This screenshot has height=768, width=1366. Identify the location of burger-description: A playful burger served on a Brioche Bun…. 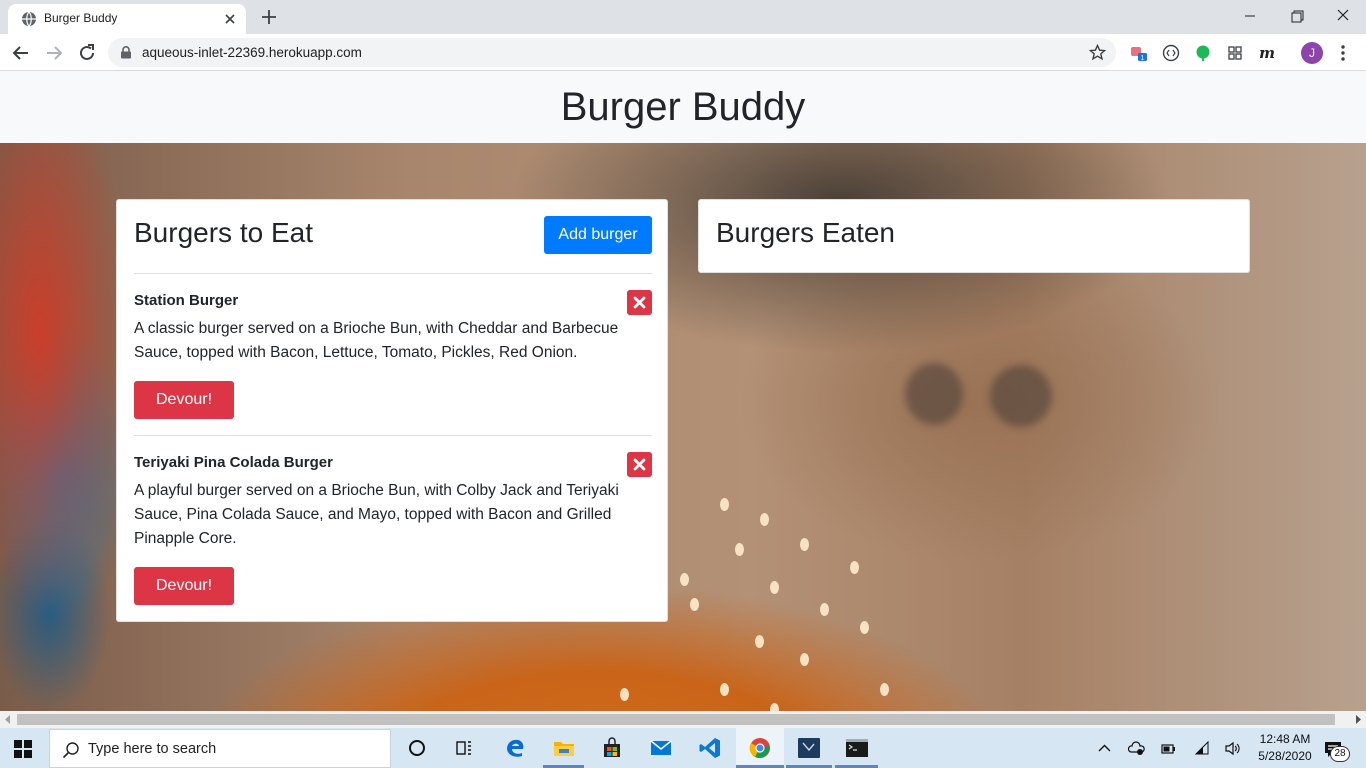
(389, 515).